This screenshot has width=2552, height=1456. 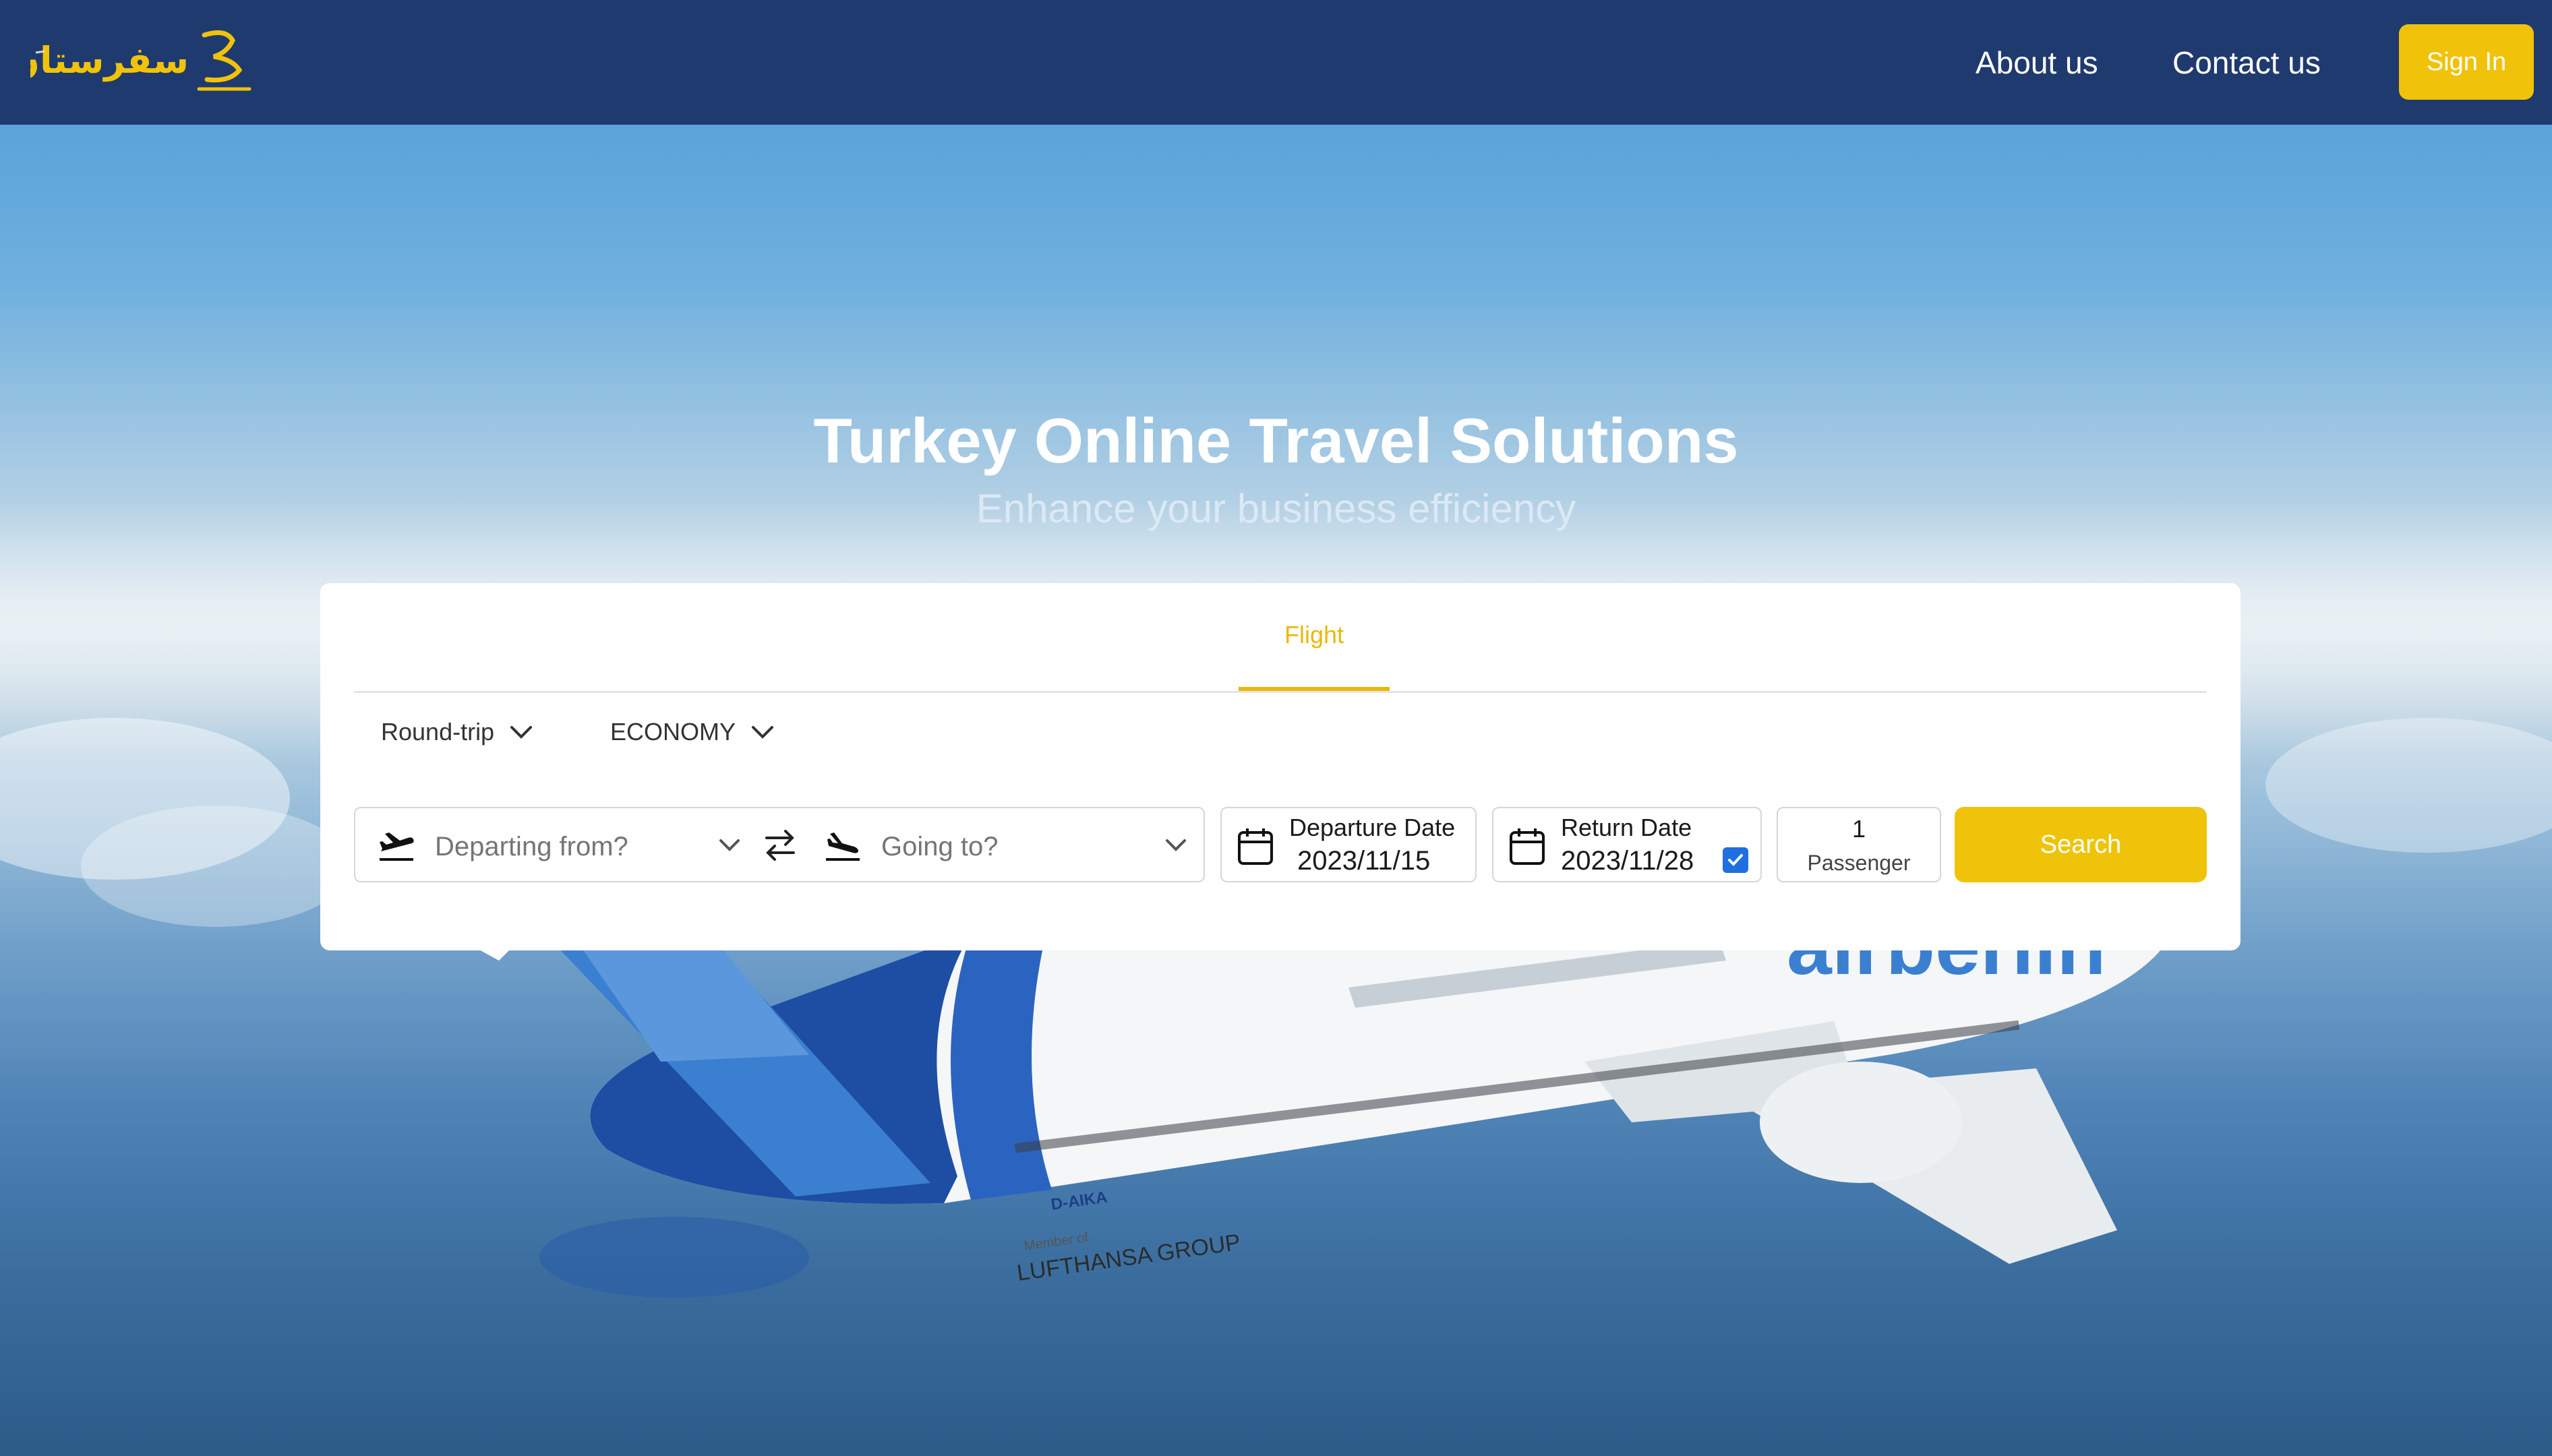 I want to click on return-date-checkbox, so click(x=1735, y=860).